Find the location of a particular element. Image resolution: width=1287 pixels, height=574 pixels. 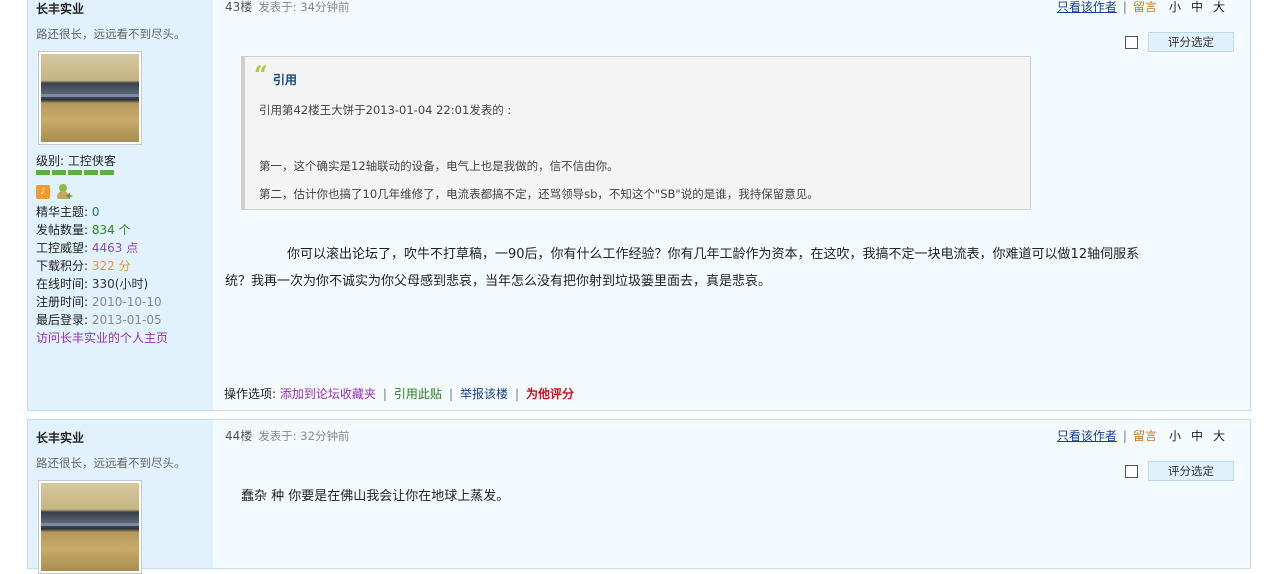

stat-download-points: 下载积分: 322 分 is located at coordinates (83, 266).